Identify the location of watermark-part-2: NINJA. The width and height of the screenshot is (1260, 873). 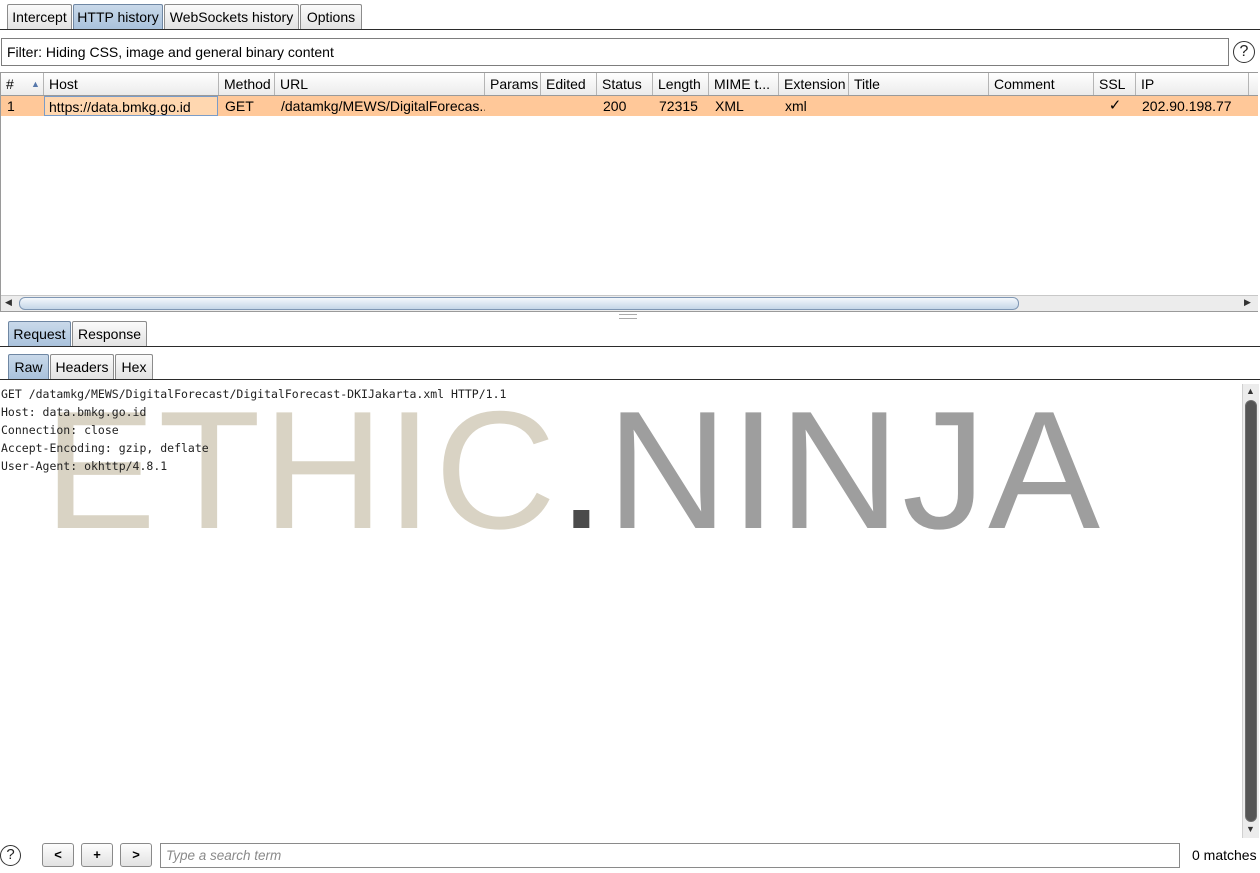
(854, 474).